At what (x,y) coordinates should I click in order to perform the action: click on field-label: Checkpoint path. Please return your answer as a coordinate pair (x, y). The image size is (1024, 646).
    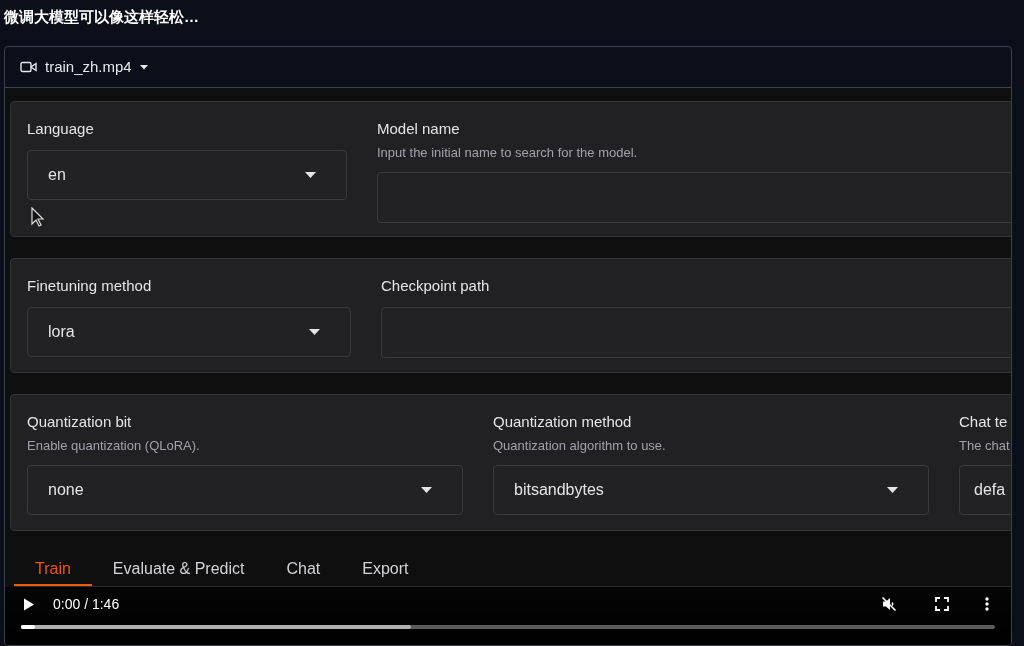
    Looking at the image, I should click on (436, 286).